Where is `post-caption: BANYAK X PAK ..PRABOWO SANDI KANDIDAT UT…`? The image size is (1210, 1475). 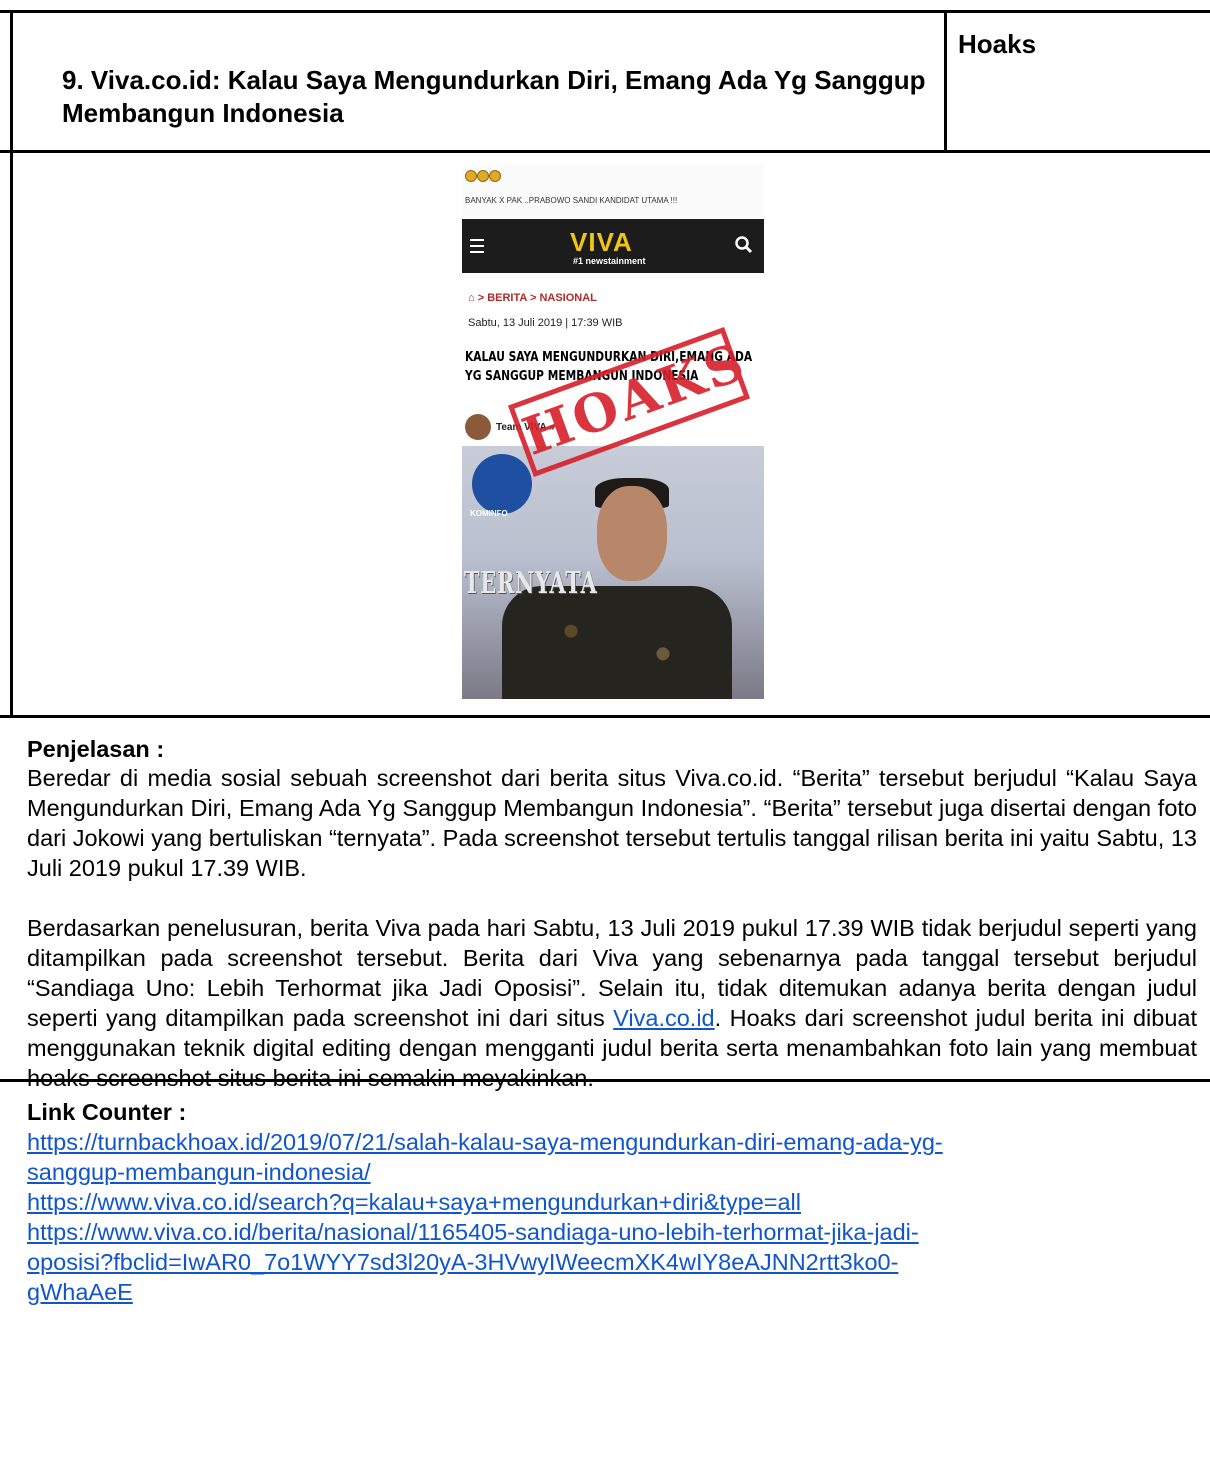 post-caption: BANYAK X PAK ..PRABOWO SANDI KANDIDAT UT… is located at coordinates (571, 200).